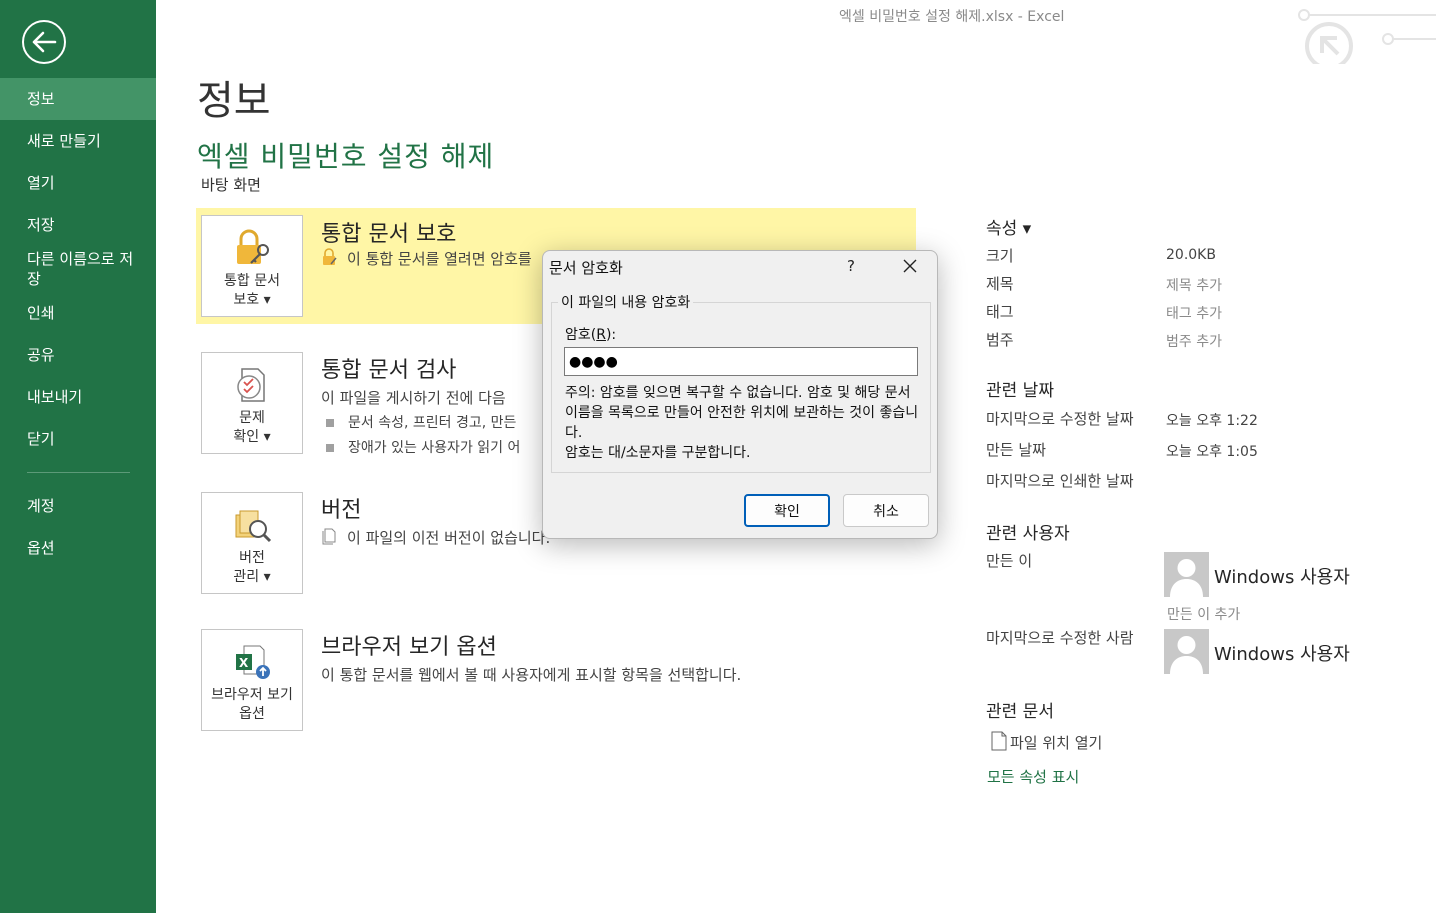  I want to click on last-modified-by-label: 마지막으로 수정한 사람, so click(1060, 638).